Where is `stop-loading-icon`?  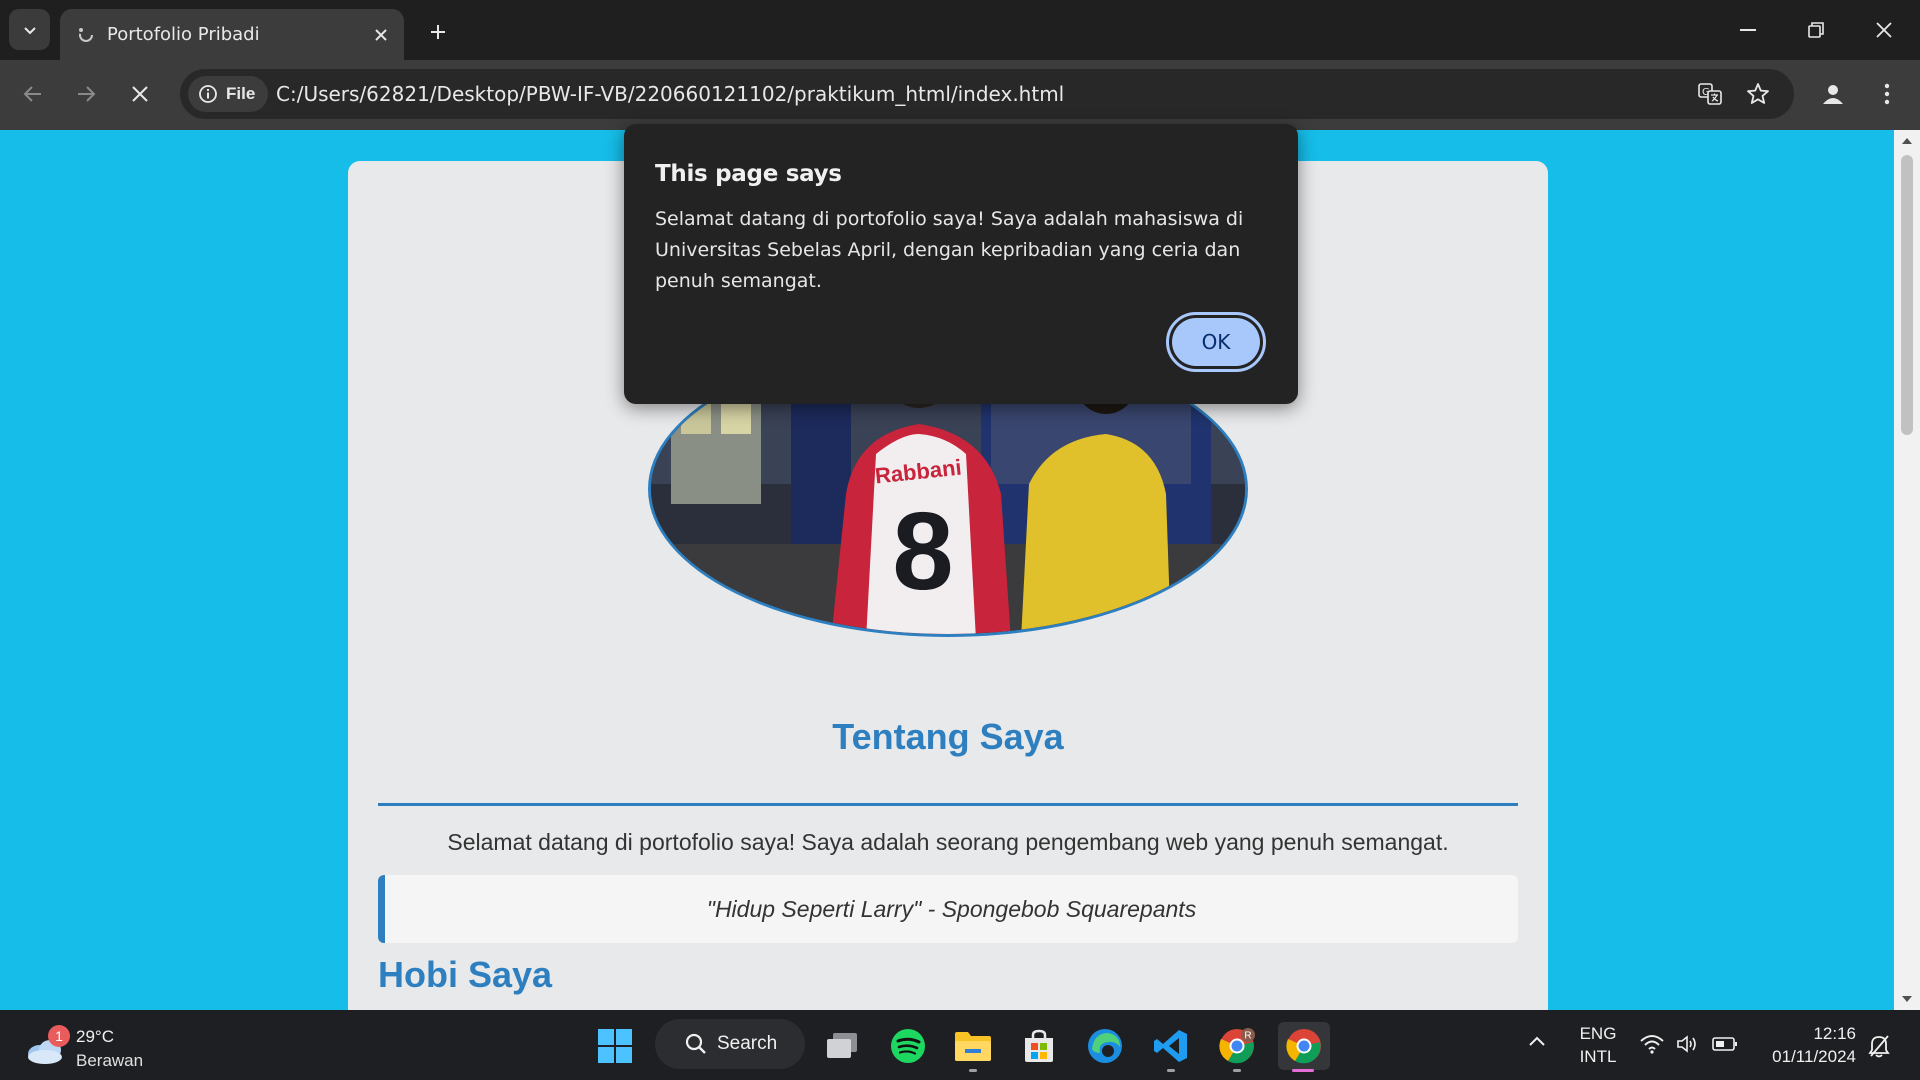
stop-loading-icon is located at coordinates (140, 94).